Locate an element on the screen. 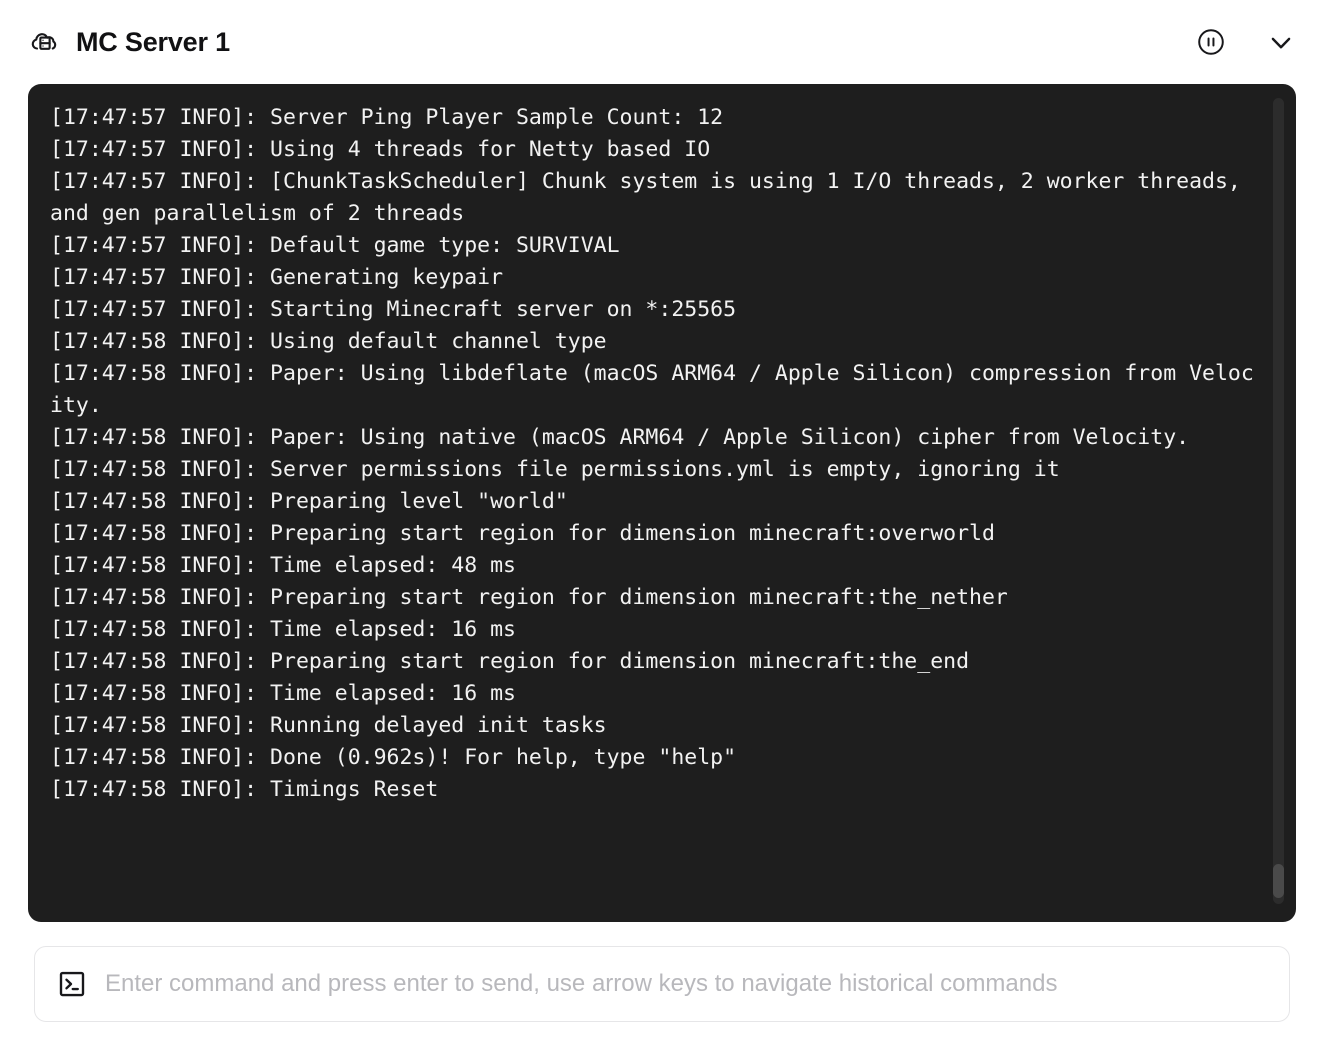 This screenshot has height=1058, width=1324. pause-button is located at coordinates (1211, 42).